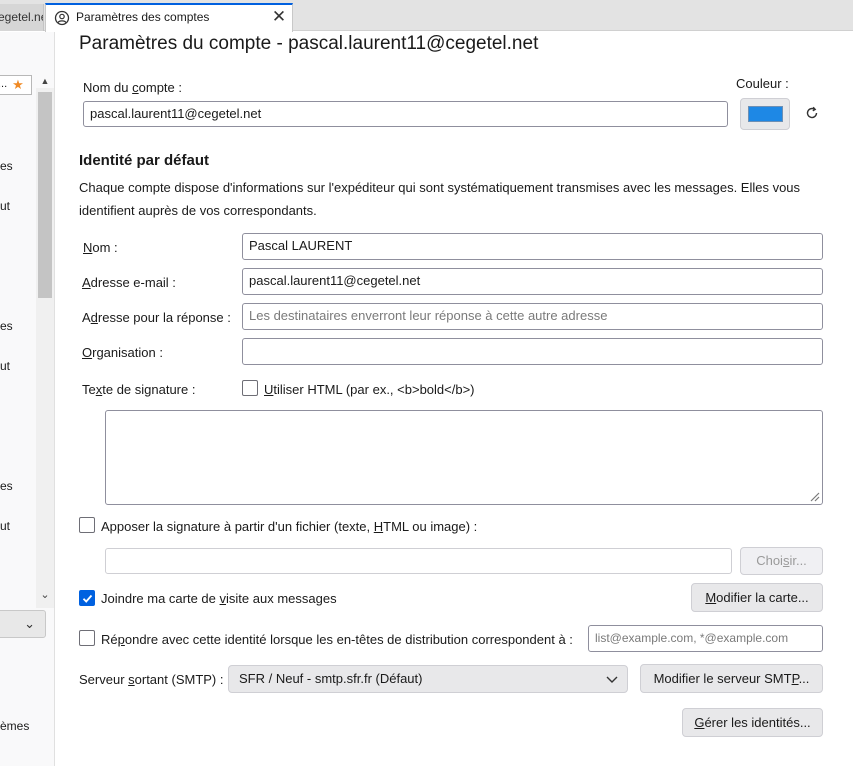 This screenshot has width=853, height=766. Describe the element at coordinates (87, 638) in the screenshot. I see `reply-from-checkbox` at that location.